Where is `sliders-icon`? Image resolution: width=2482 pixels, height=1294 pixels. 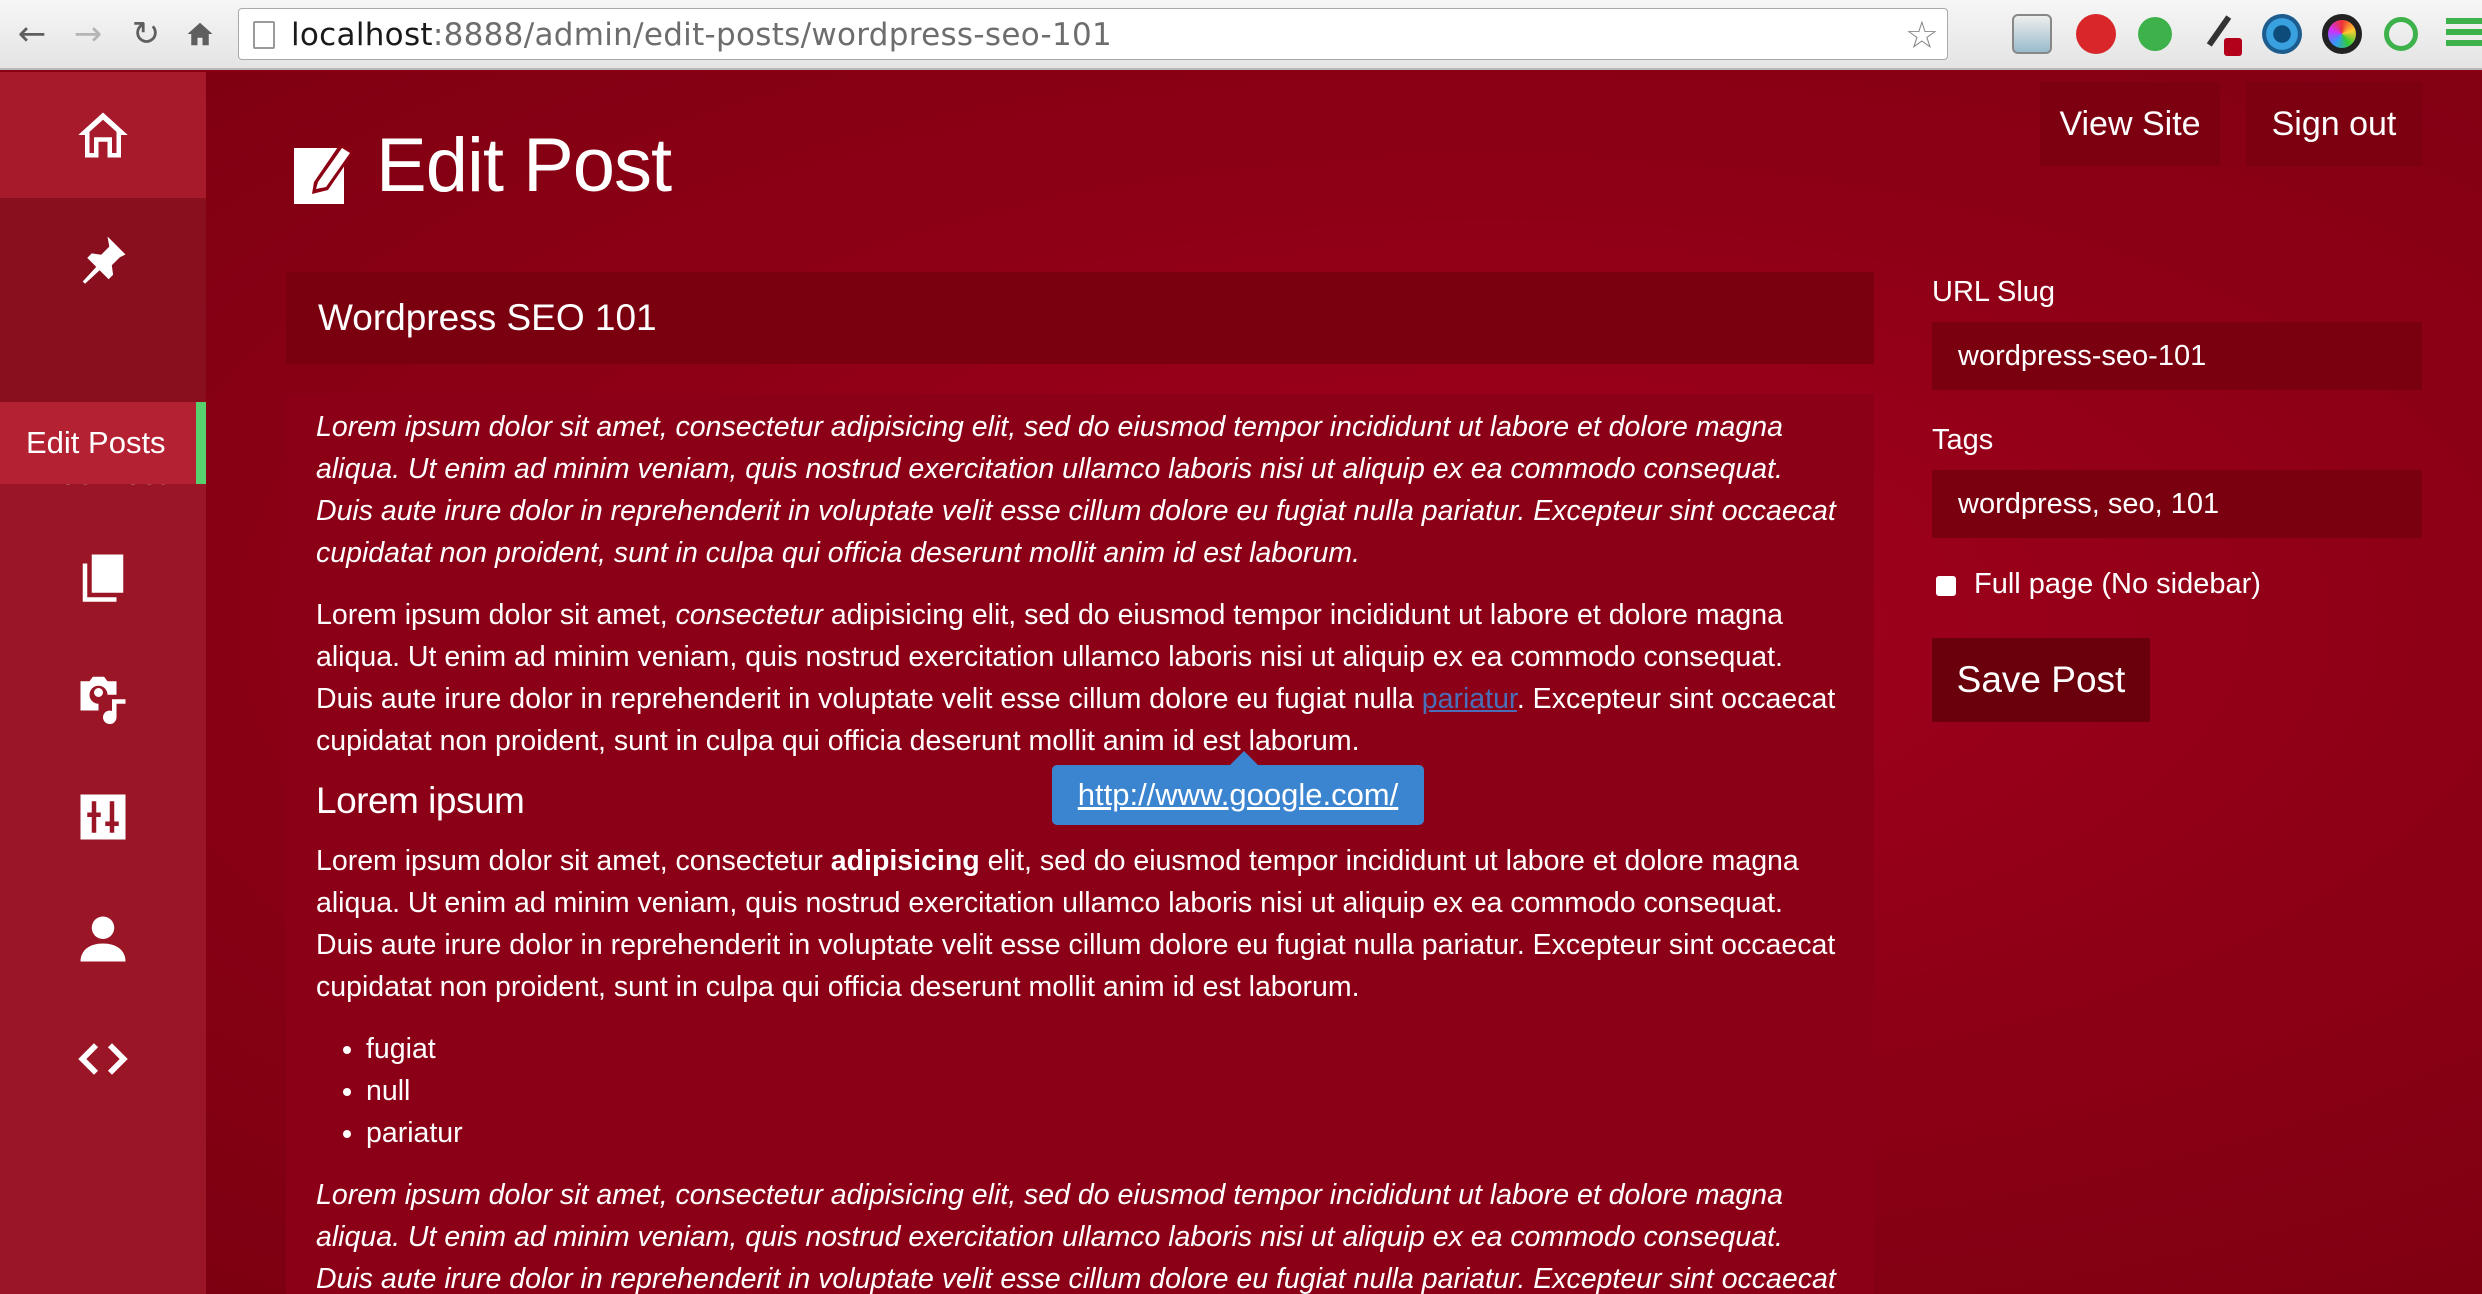
sliders-icon is located at coordinates (103, 817).